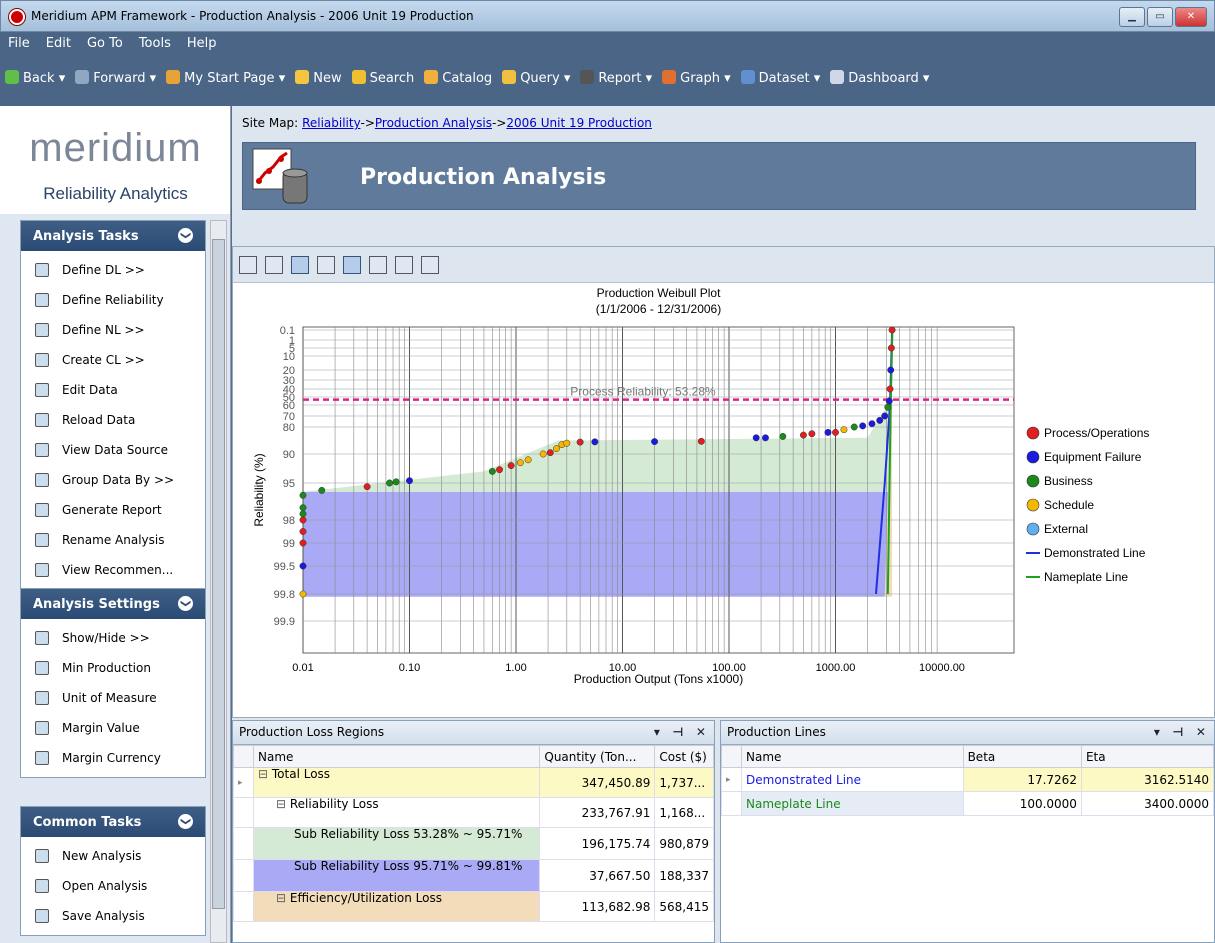 The height and width of the screenshot is (943, 1215). I want to click on panel-header: Common Tasks ❯, so click(113, 822).